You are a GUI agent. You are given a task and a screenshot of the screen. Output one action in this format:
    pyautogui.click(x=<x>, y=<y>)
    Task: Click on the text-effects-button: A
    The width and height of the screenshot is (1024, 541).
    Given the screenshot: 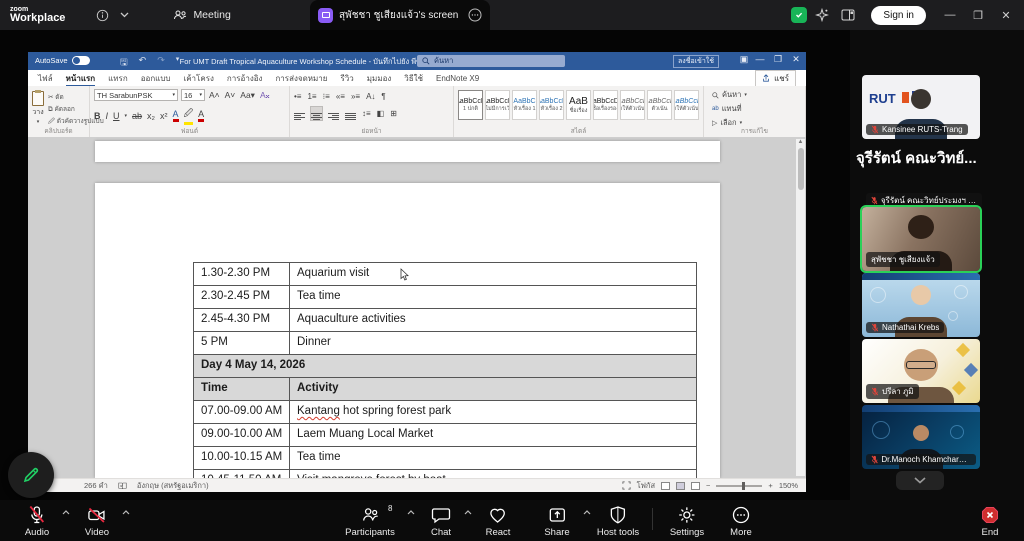 What is the action you would take?
    pyautogui.click(x=175, y=115)
    